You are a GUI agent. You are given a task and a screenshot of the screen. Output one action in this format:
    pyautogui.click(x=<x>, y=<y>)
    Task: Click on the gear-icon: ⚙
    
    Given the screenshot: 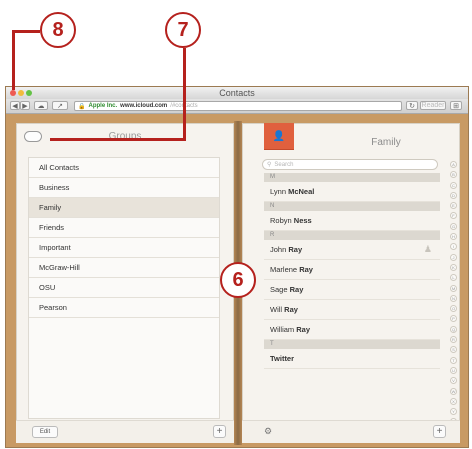 What is the action you would take?
    pyautogui.click(x=268, y=431)
    